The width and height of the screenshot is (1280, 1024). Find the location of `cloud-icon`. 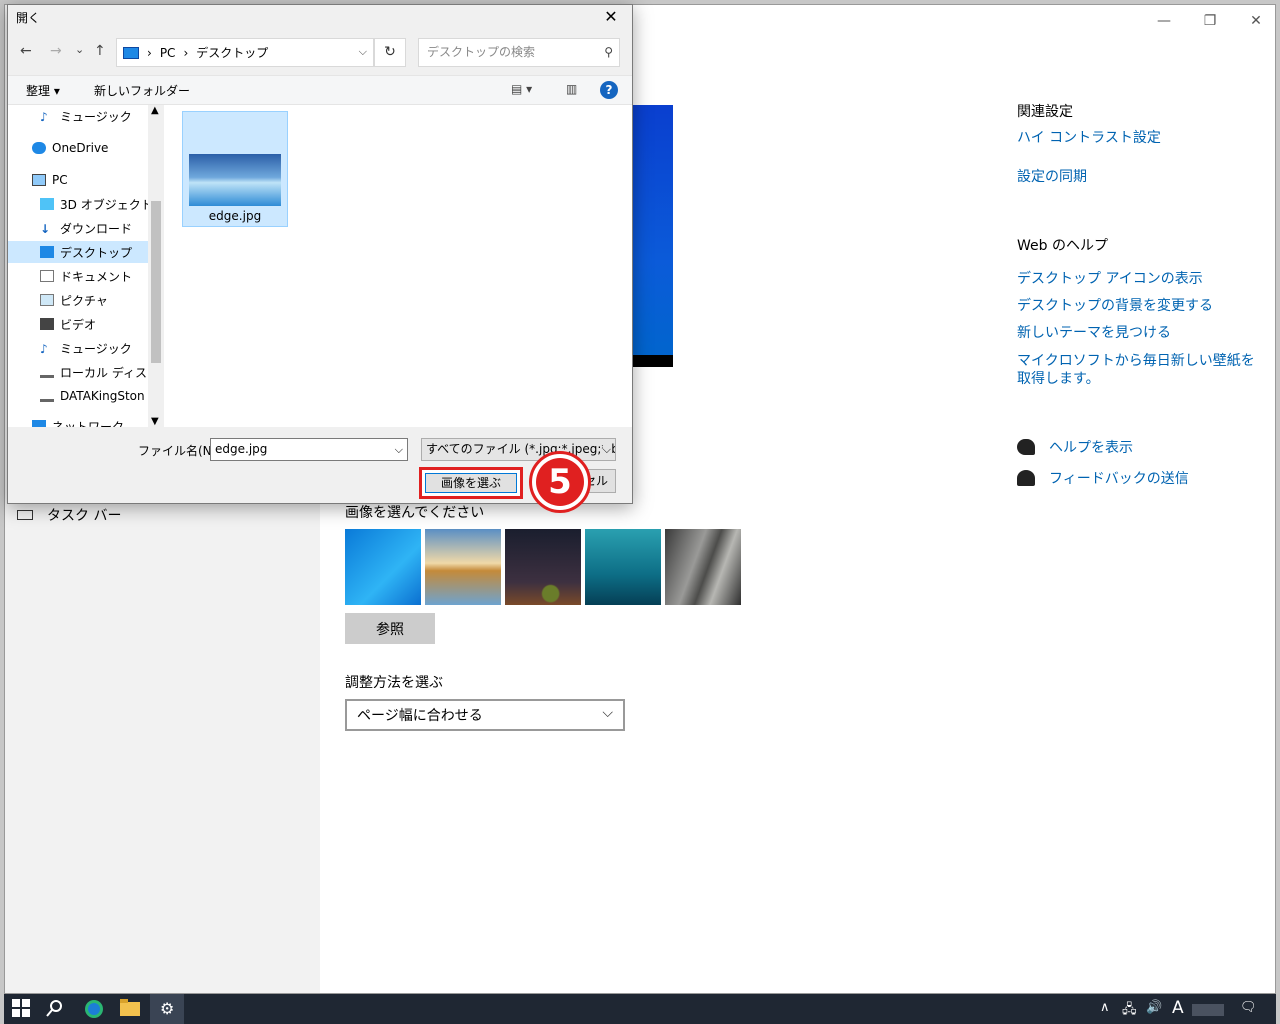

cloud-icon is located at coordinates (39, 148).